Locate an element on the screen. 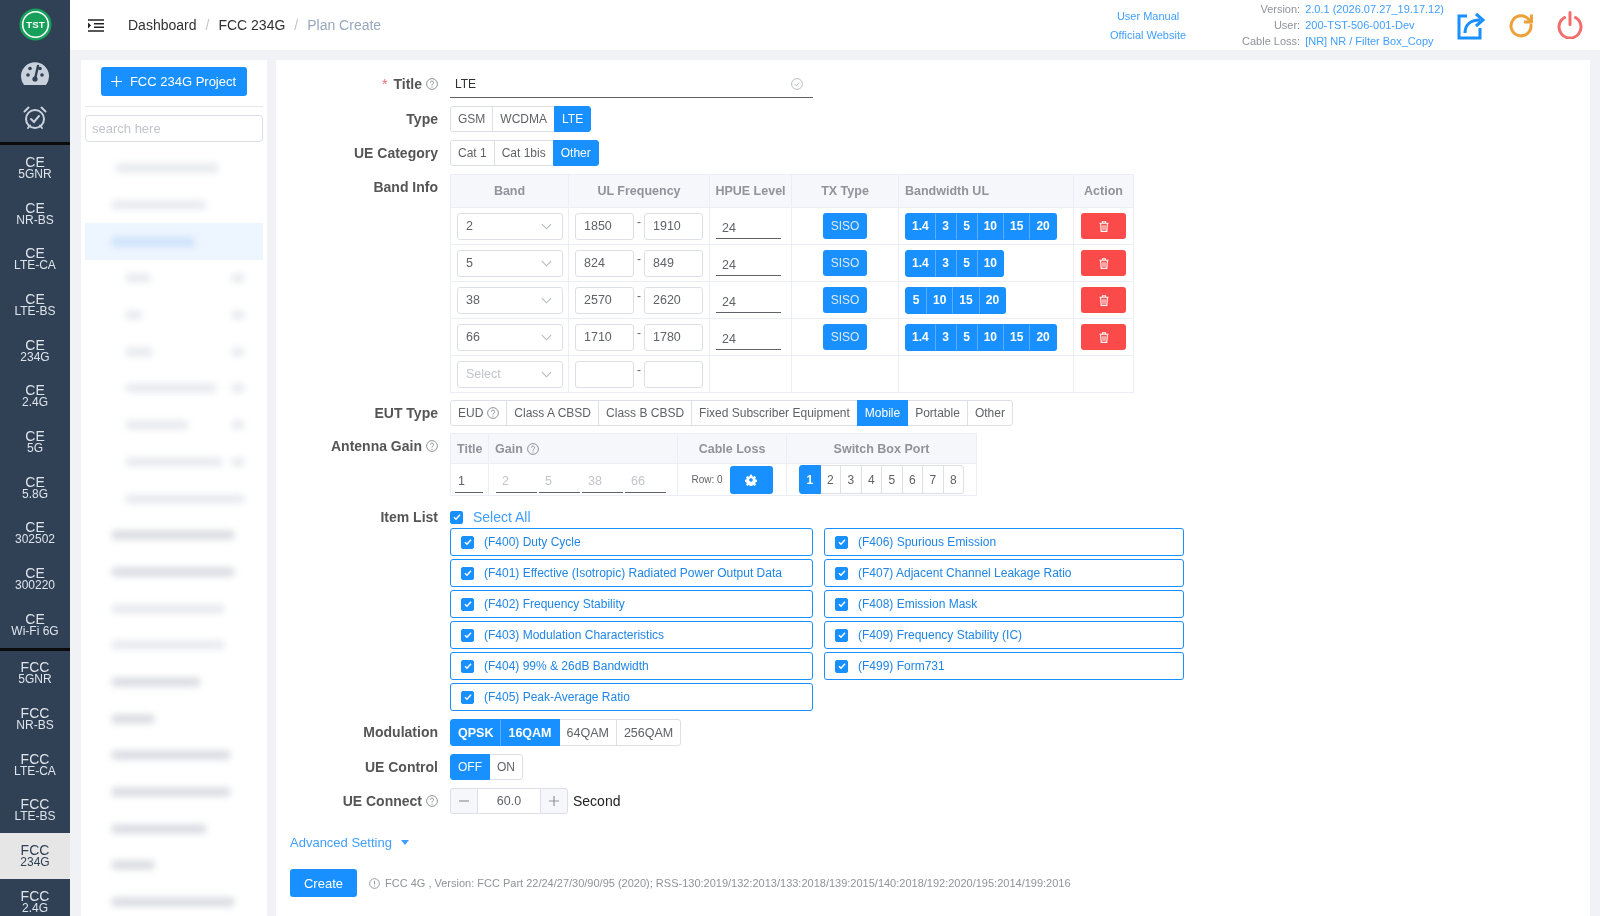  refresh-icon is located at coordinates (1521, 25).